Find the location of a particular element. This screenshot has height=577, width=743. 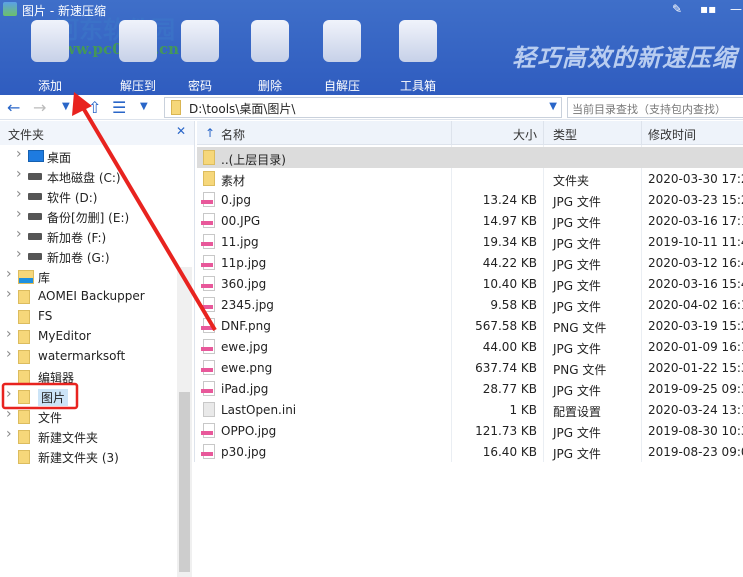

view-dropdown-icon: ▼ is located at coordinates (144, 106).